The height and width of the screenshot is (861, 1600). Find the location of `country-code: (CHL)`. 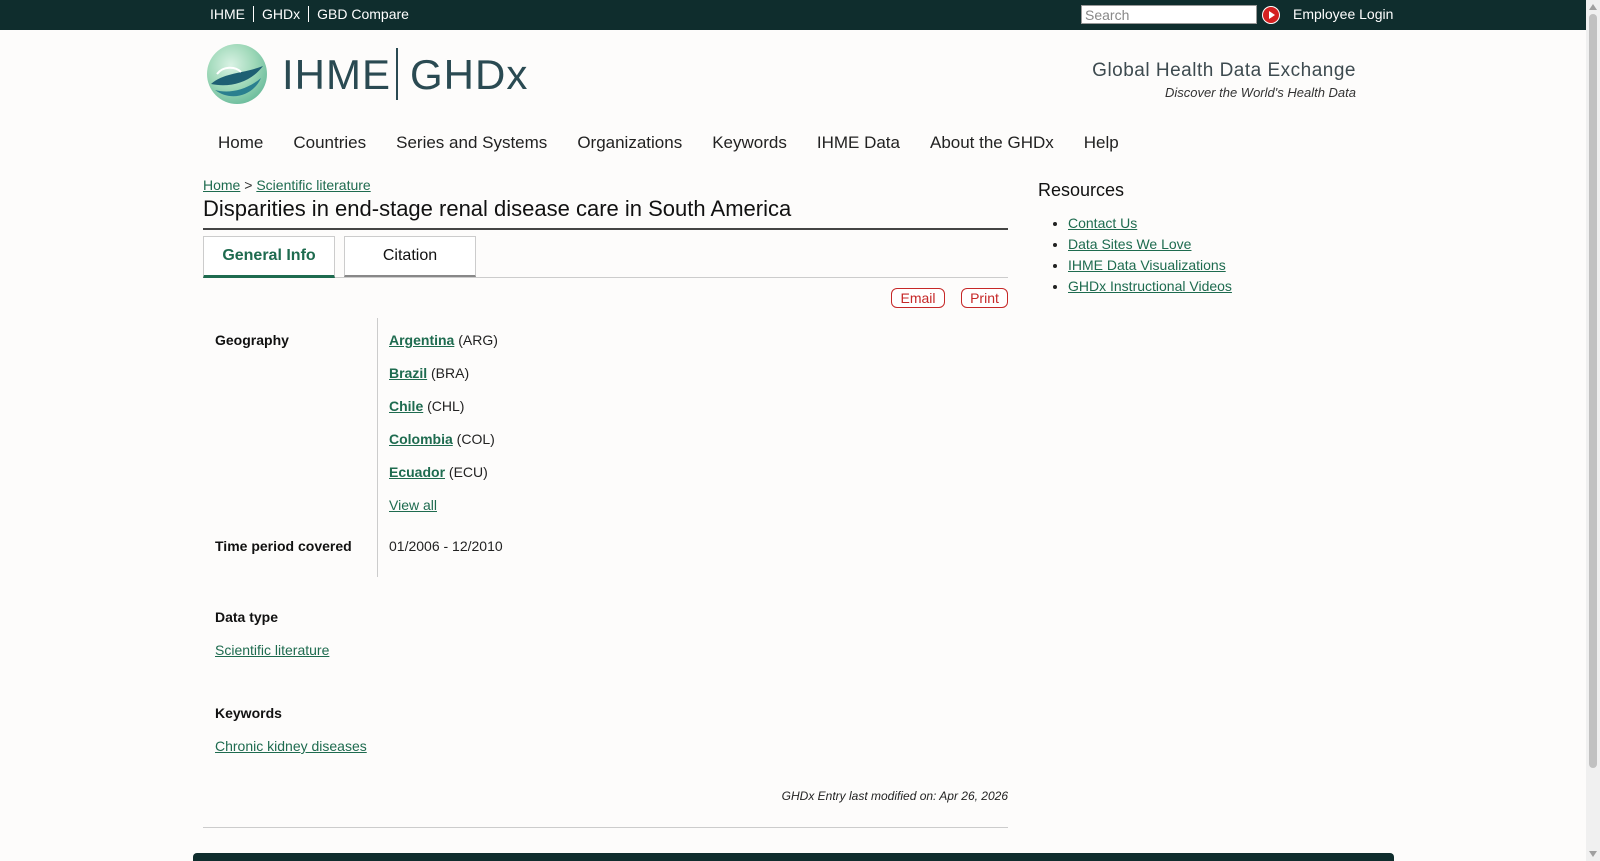

country-code: (CHL) is located at coordinates (446, 406).